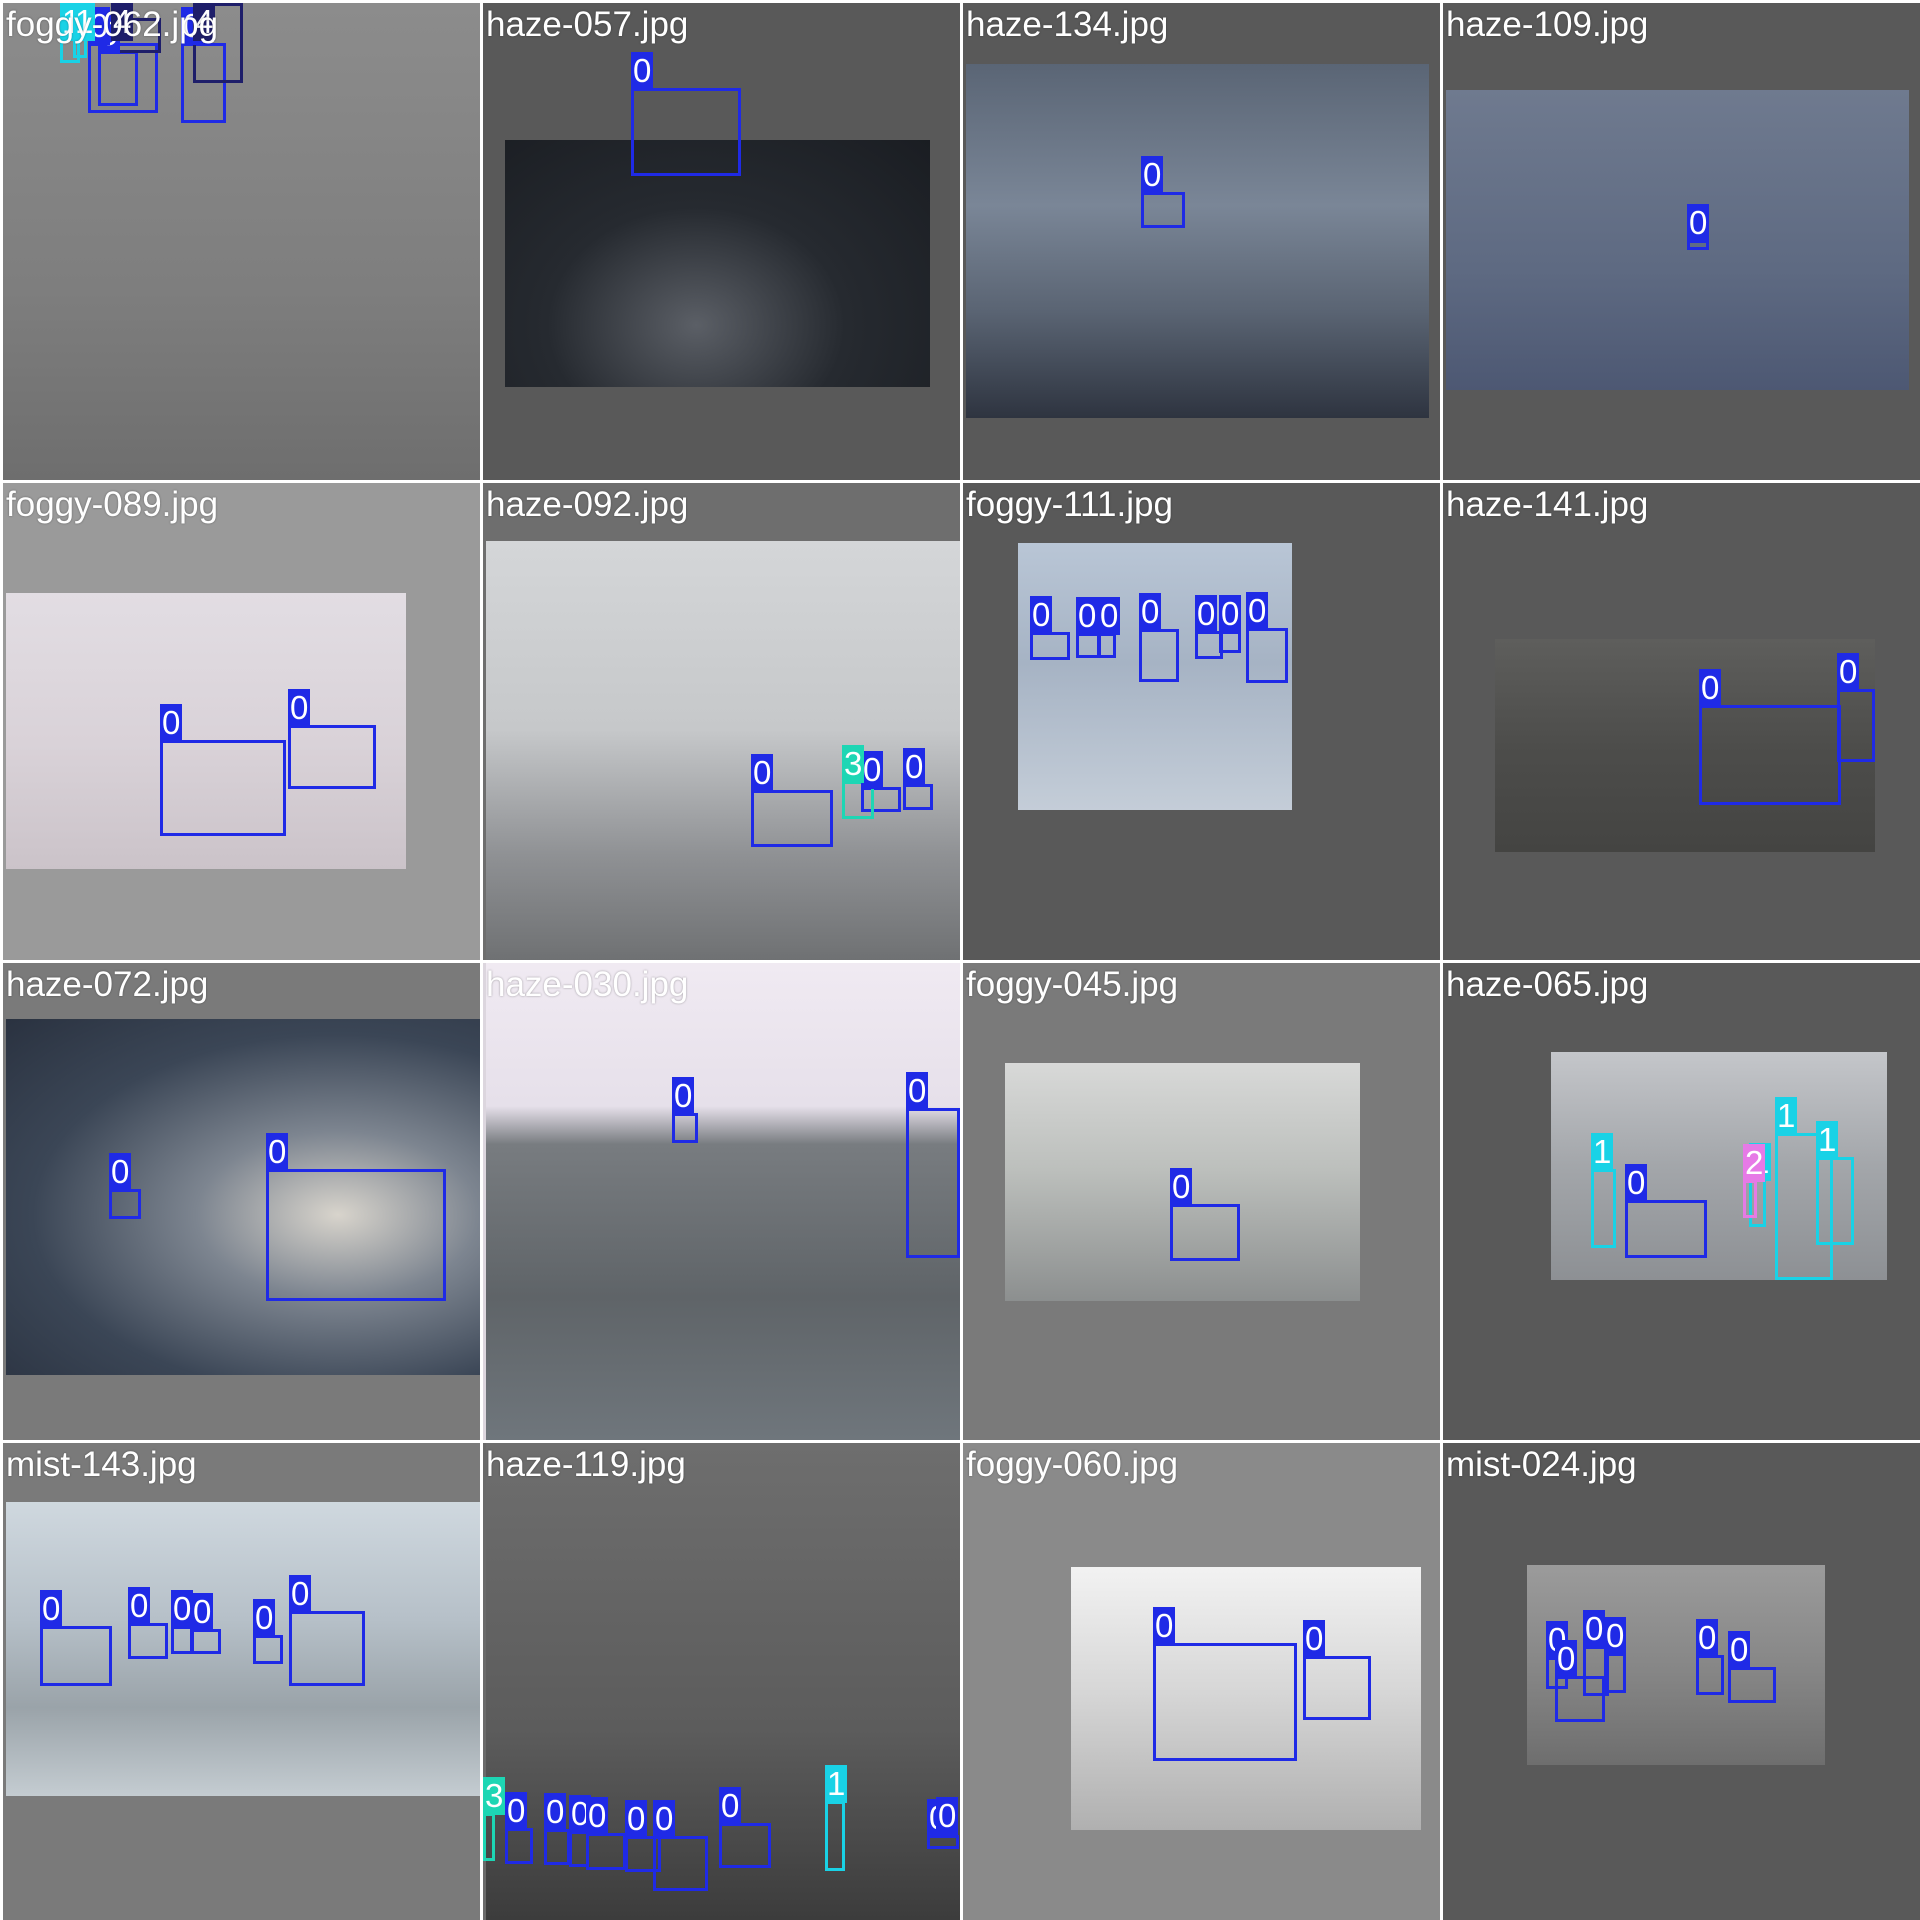 The image size is (1920, 1920). What do you see at coordinates (241, 1681) in the screenshot?
I see `mosaic-tile: mist-143.jpg 0 0 0 0 0 0` at bounding box center [241, 1681].